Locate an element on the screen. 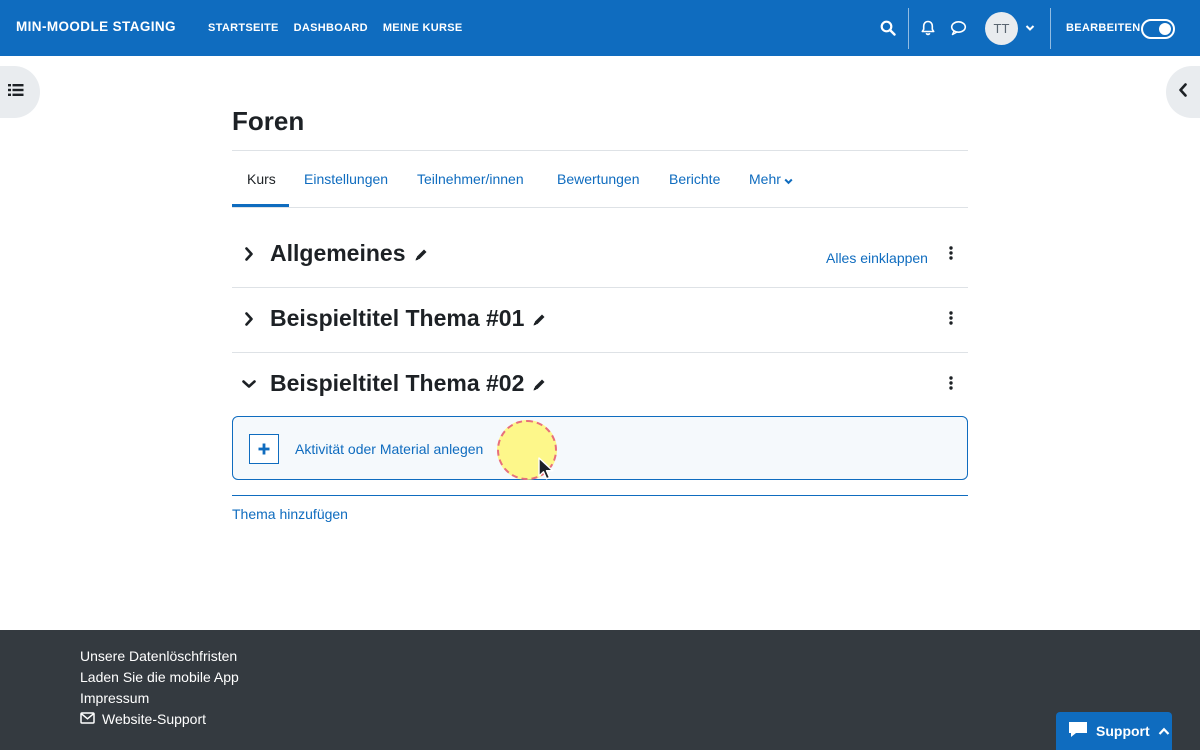 Image resolution: width=1200 pixels, height=750 pixels. user-avatar: TT is located at coordinates (1001, 28).